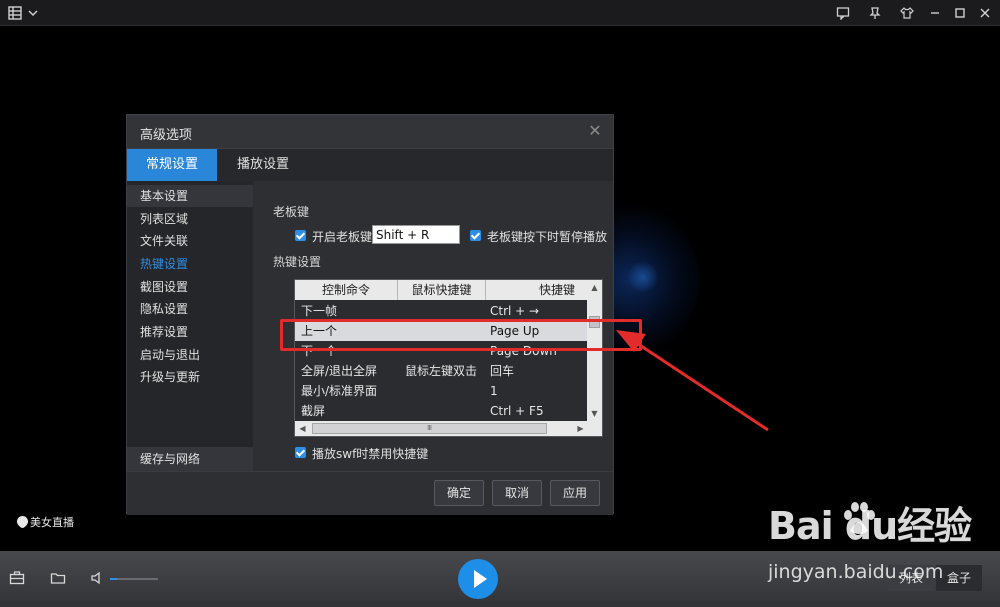  Describe the element at coordinates (875, 13) in the screenshot. I see `pin-icon` at that location.